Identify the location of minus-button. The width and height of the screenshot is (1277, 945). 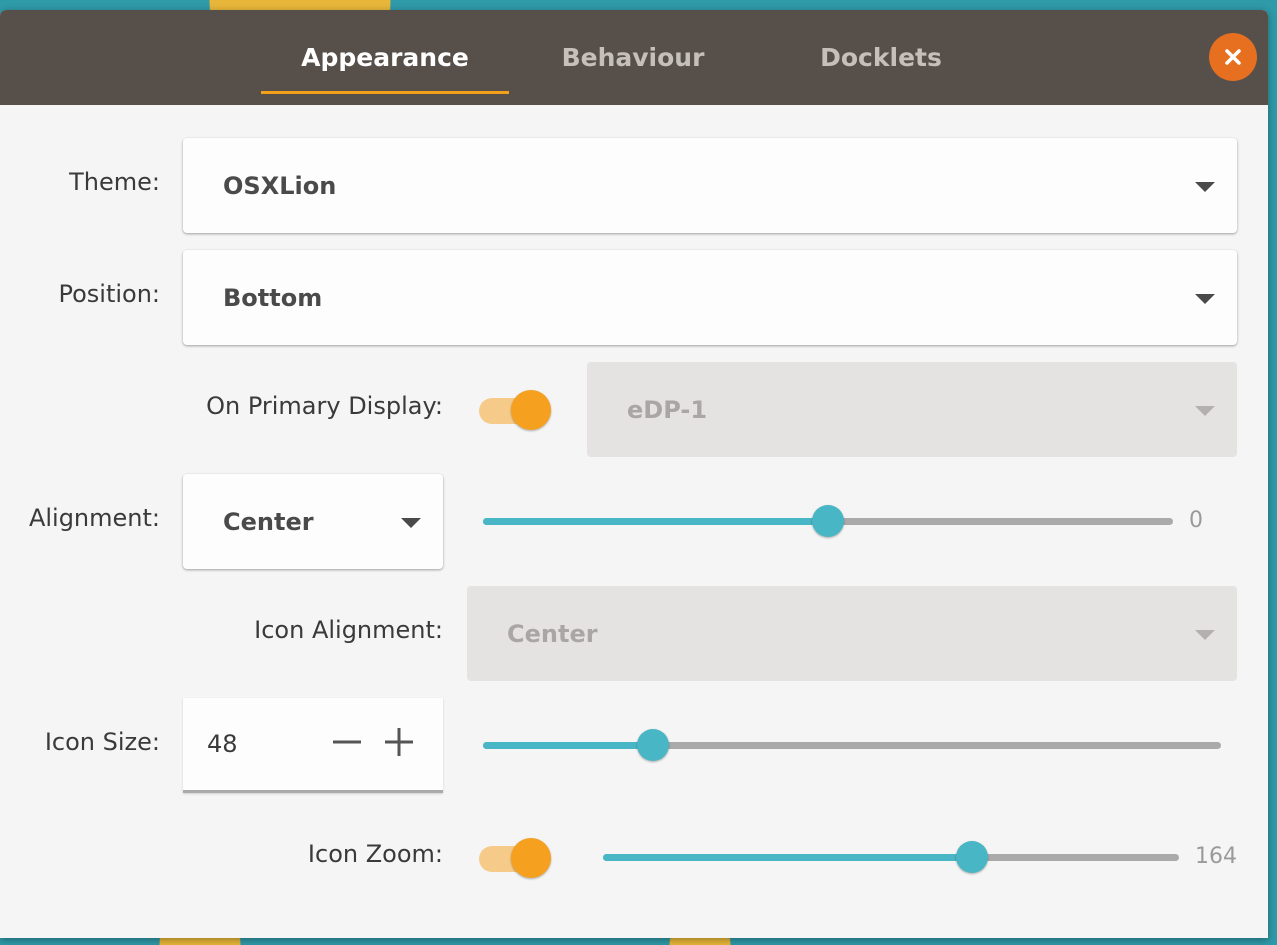
(347, 742).